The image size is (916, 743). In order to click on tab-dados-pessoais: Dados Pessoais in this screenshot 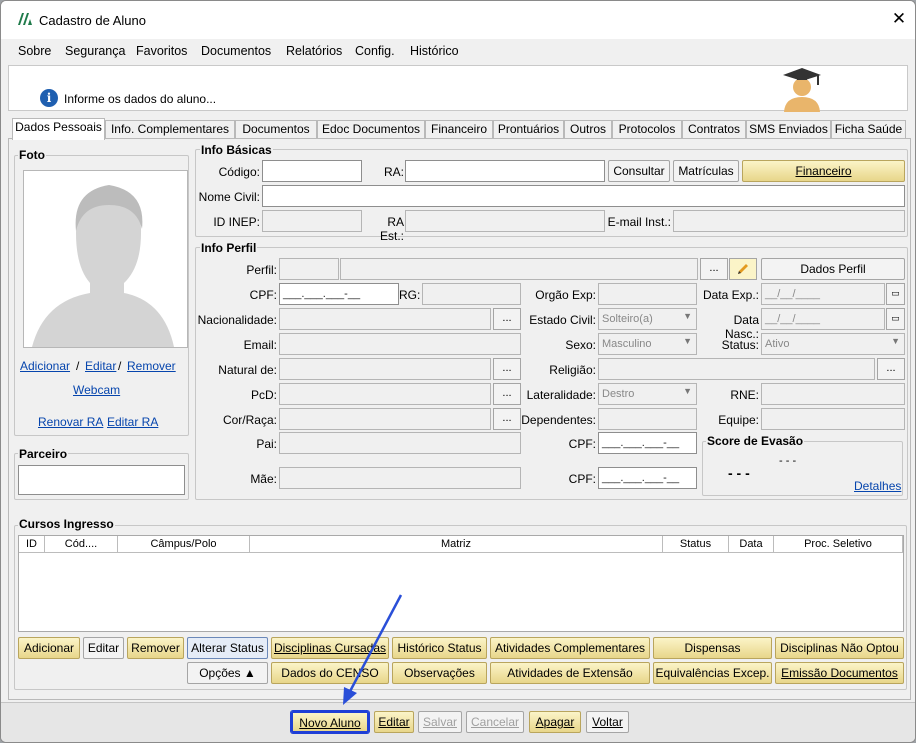, I will do `click(58, 129)`.